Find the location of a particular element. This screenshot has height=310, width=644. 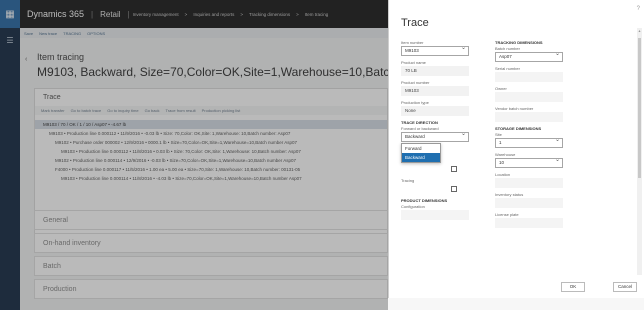

vendor-batch-number-field is located at coordinates (529, 117).